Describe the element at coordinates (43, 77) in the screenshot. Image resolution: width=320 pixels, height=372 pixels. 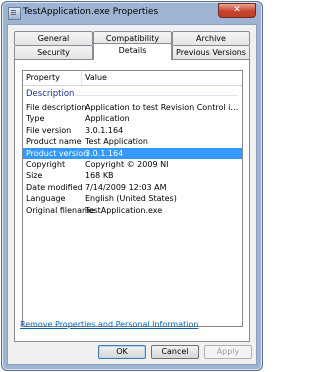
I see `column-header-property: Property` at that location.